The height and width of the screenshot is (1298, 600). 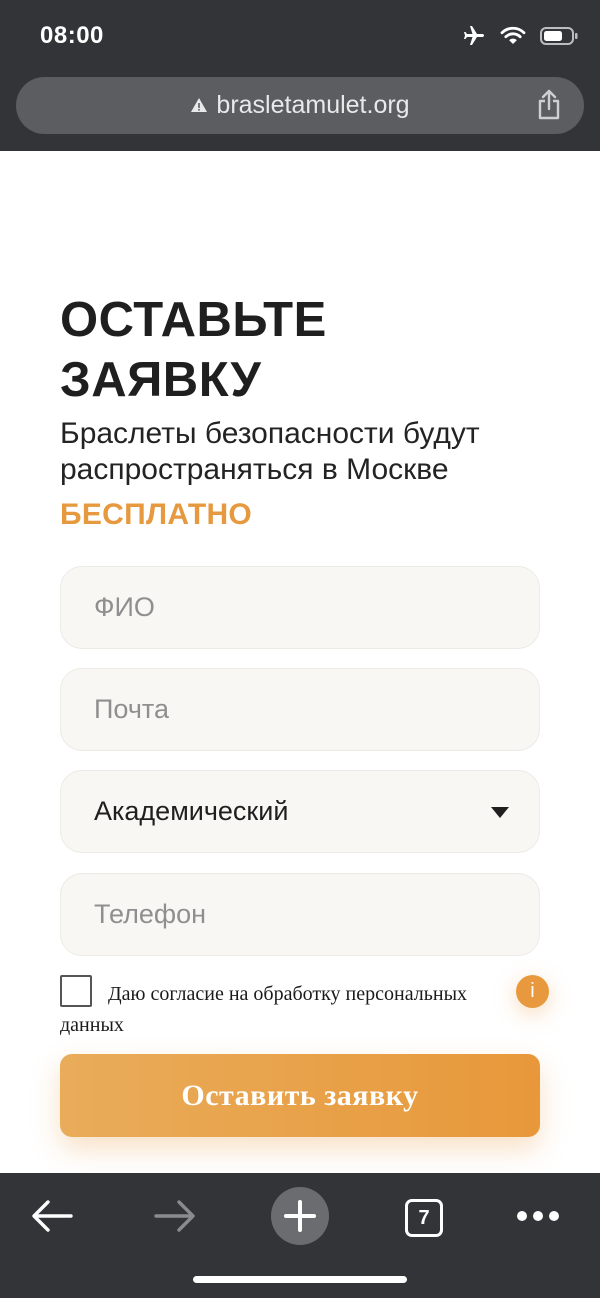 What do you see at coordinates (193, 350) in the screenshot?
I see `form-heading: ОСТАВЬТЕ ЗАЯВКУ` at bounding box center [193, 350].